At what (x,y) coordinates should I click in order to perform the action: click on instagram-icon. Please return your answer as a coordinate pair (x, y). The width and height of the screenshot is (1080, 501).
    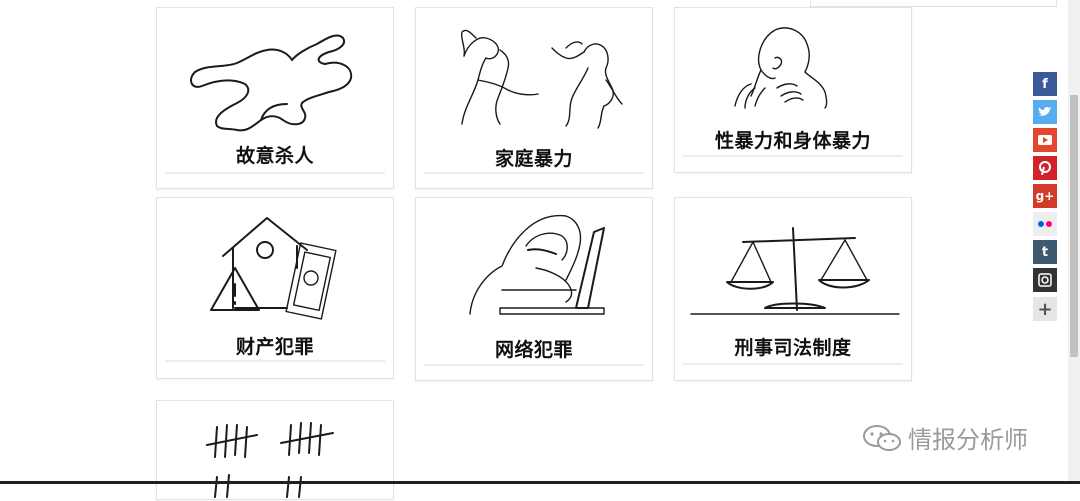
    Looking at the image, I should click on (1045, 280).